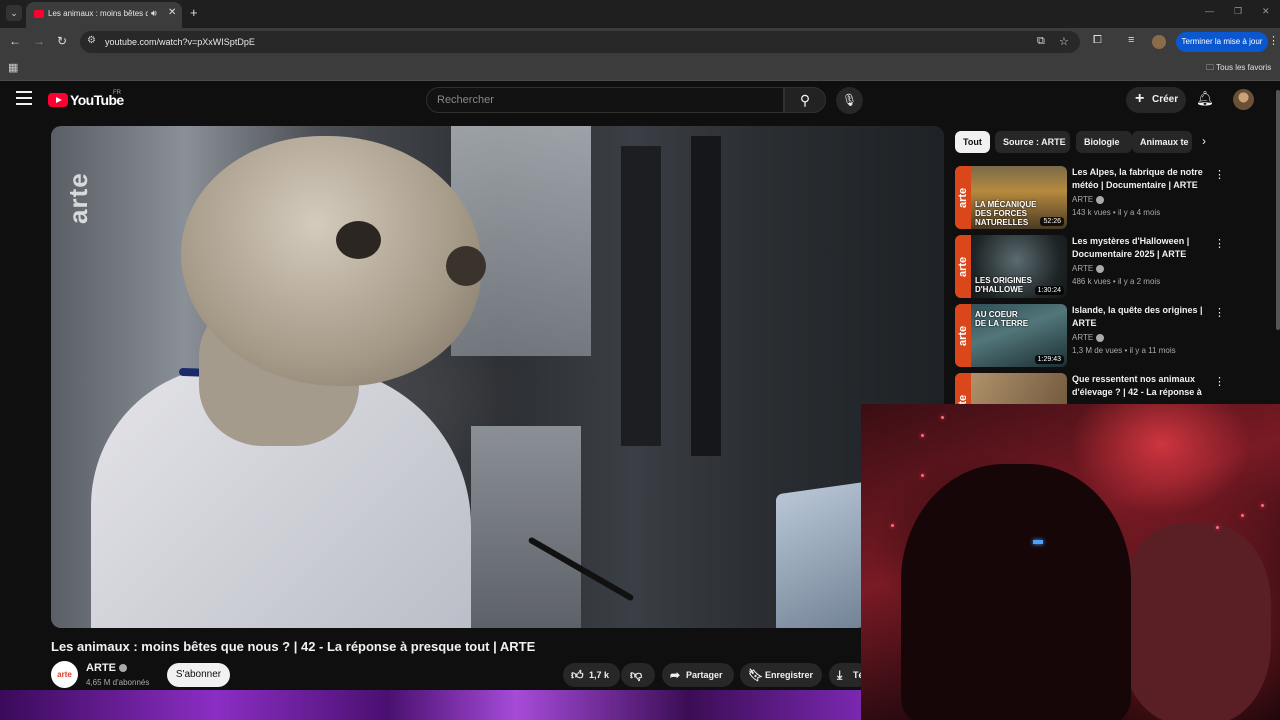  What do you see at coordinates (1011, 266) in the screenshot?
I see `recommendation-thumbnail: arte LES ORIGINES D'HALLOWE 1:30:24` at bounding box center [1011, 266].